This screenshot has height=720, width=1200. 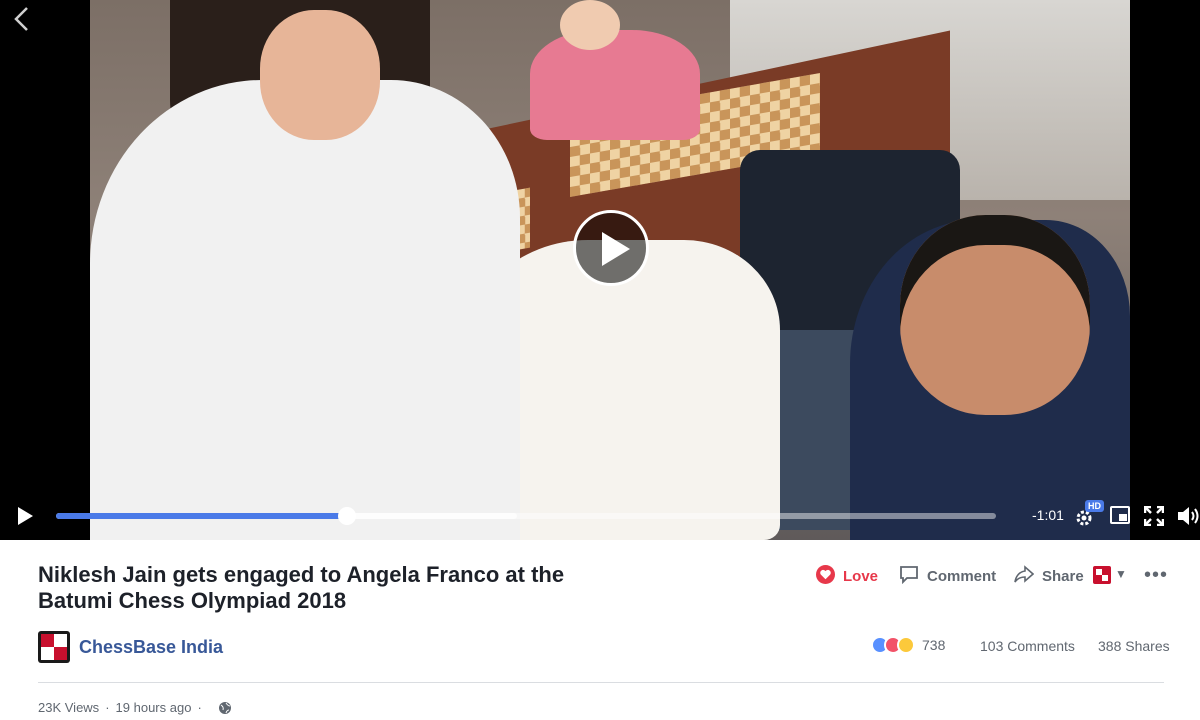 I want to click on chevron-down-icon: ▼, so click(x=1121, y=574).